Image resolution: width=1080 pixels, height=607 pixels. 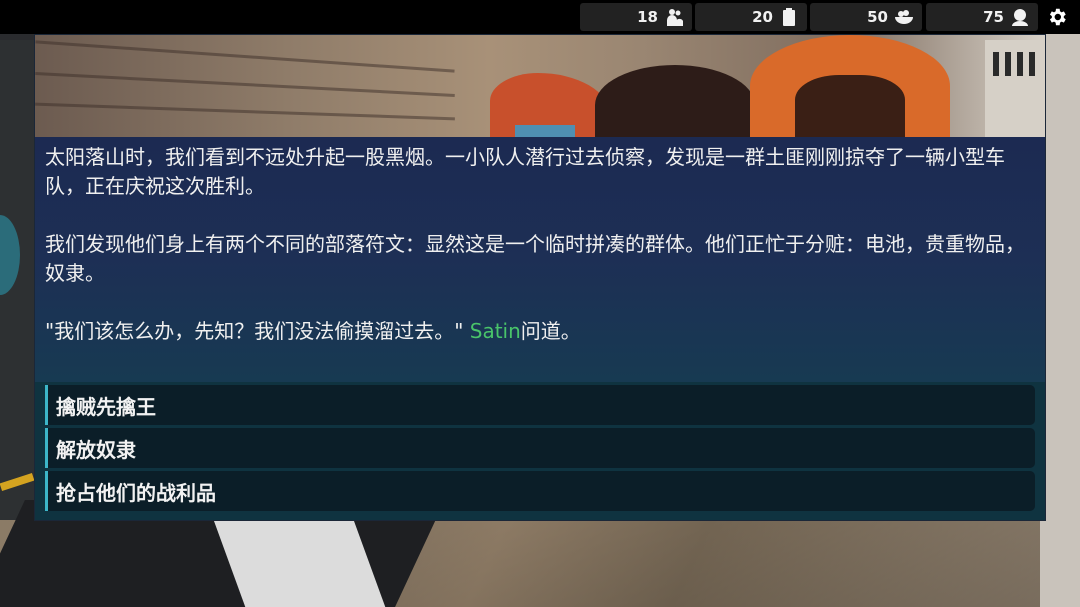 What do you see at coordinates (540, 491) in the screenshot?
I see `choice-option: 抢占他们的战利品` at bounding box center [540, 491].